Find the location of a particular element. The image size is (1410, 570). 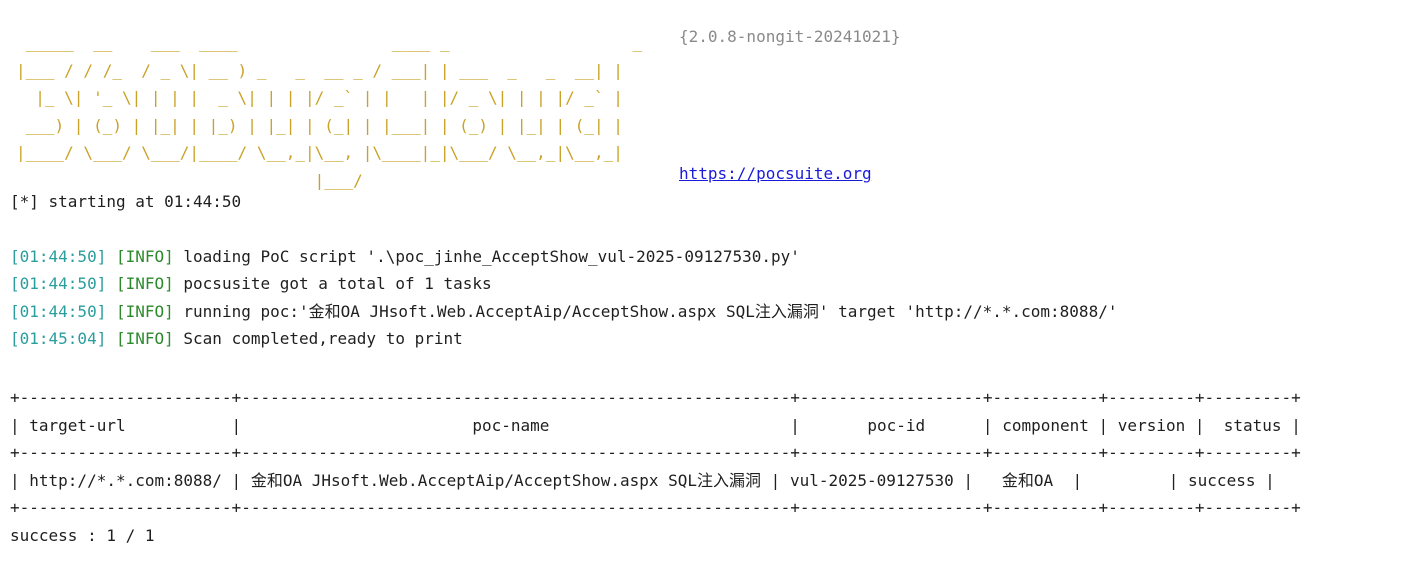

cell-target-url: http://*.*.com:8088/ is located at coordinates (125, 480).